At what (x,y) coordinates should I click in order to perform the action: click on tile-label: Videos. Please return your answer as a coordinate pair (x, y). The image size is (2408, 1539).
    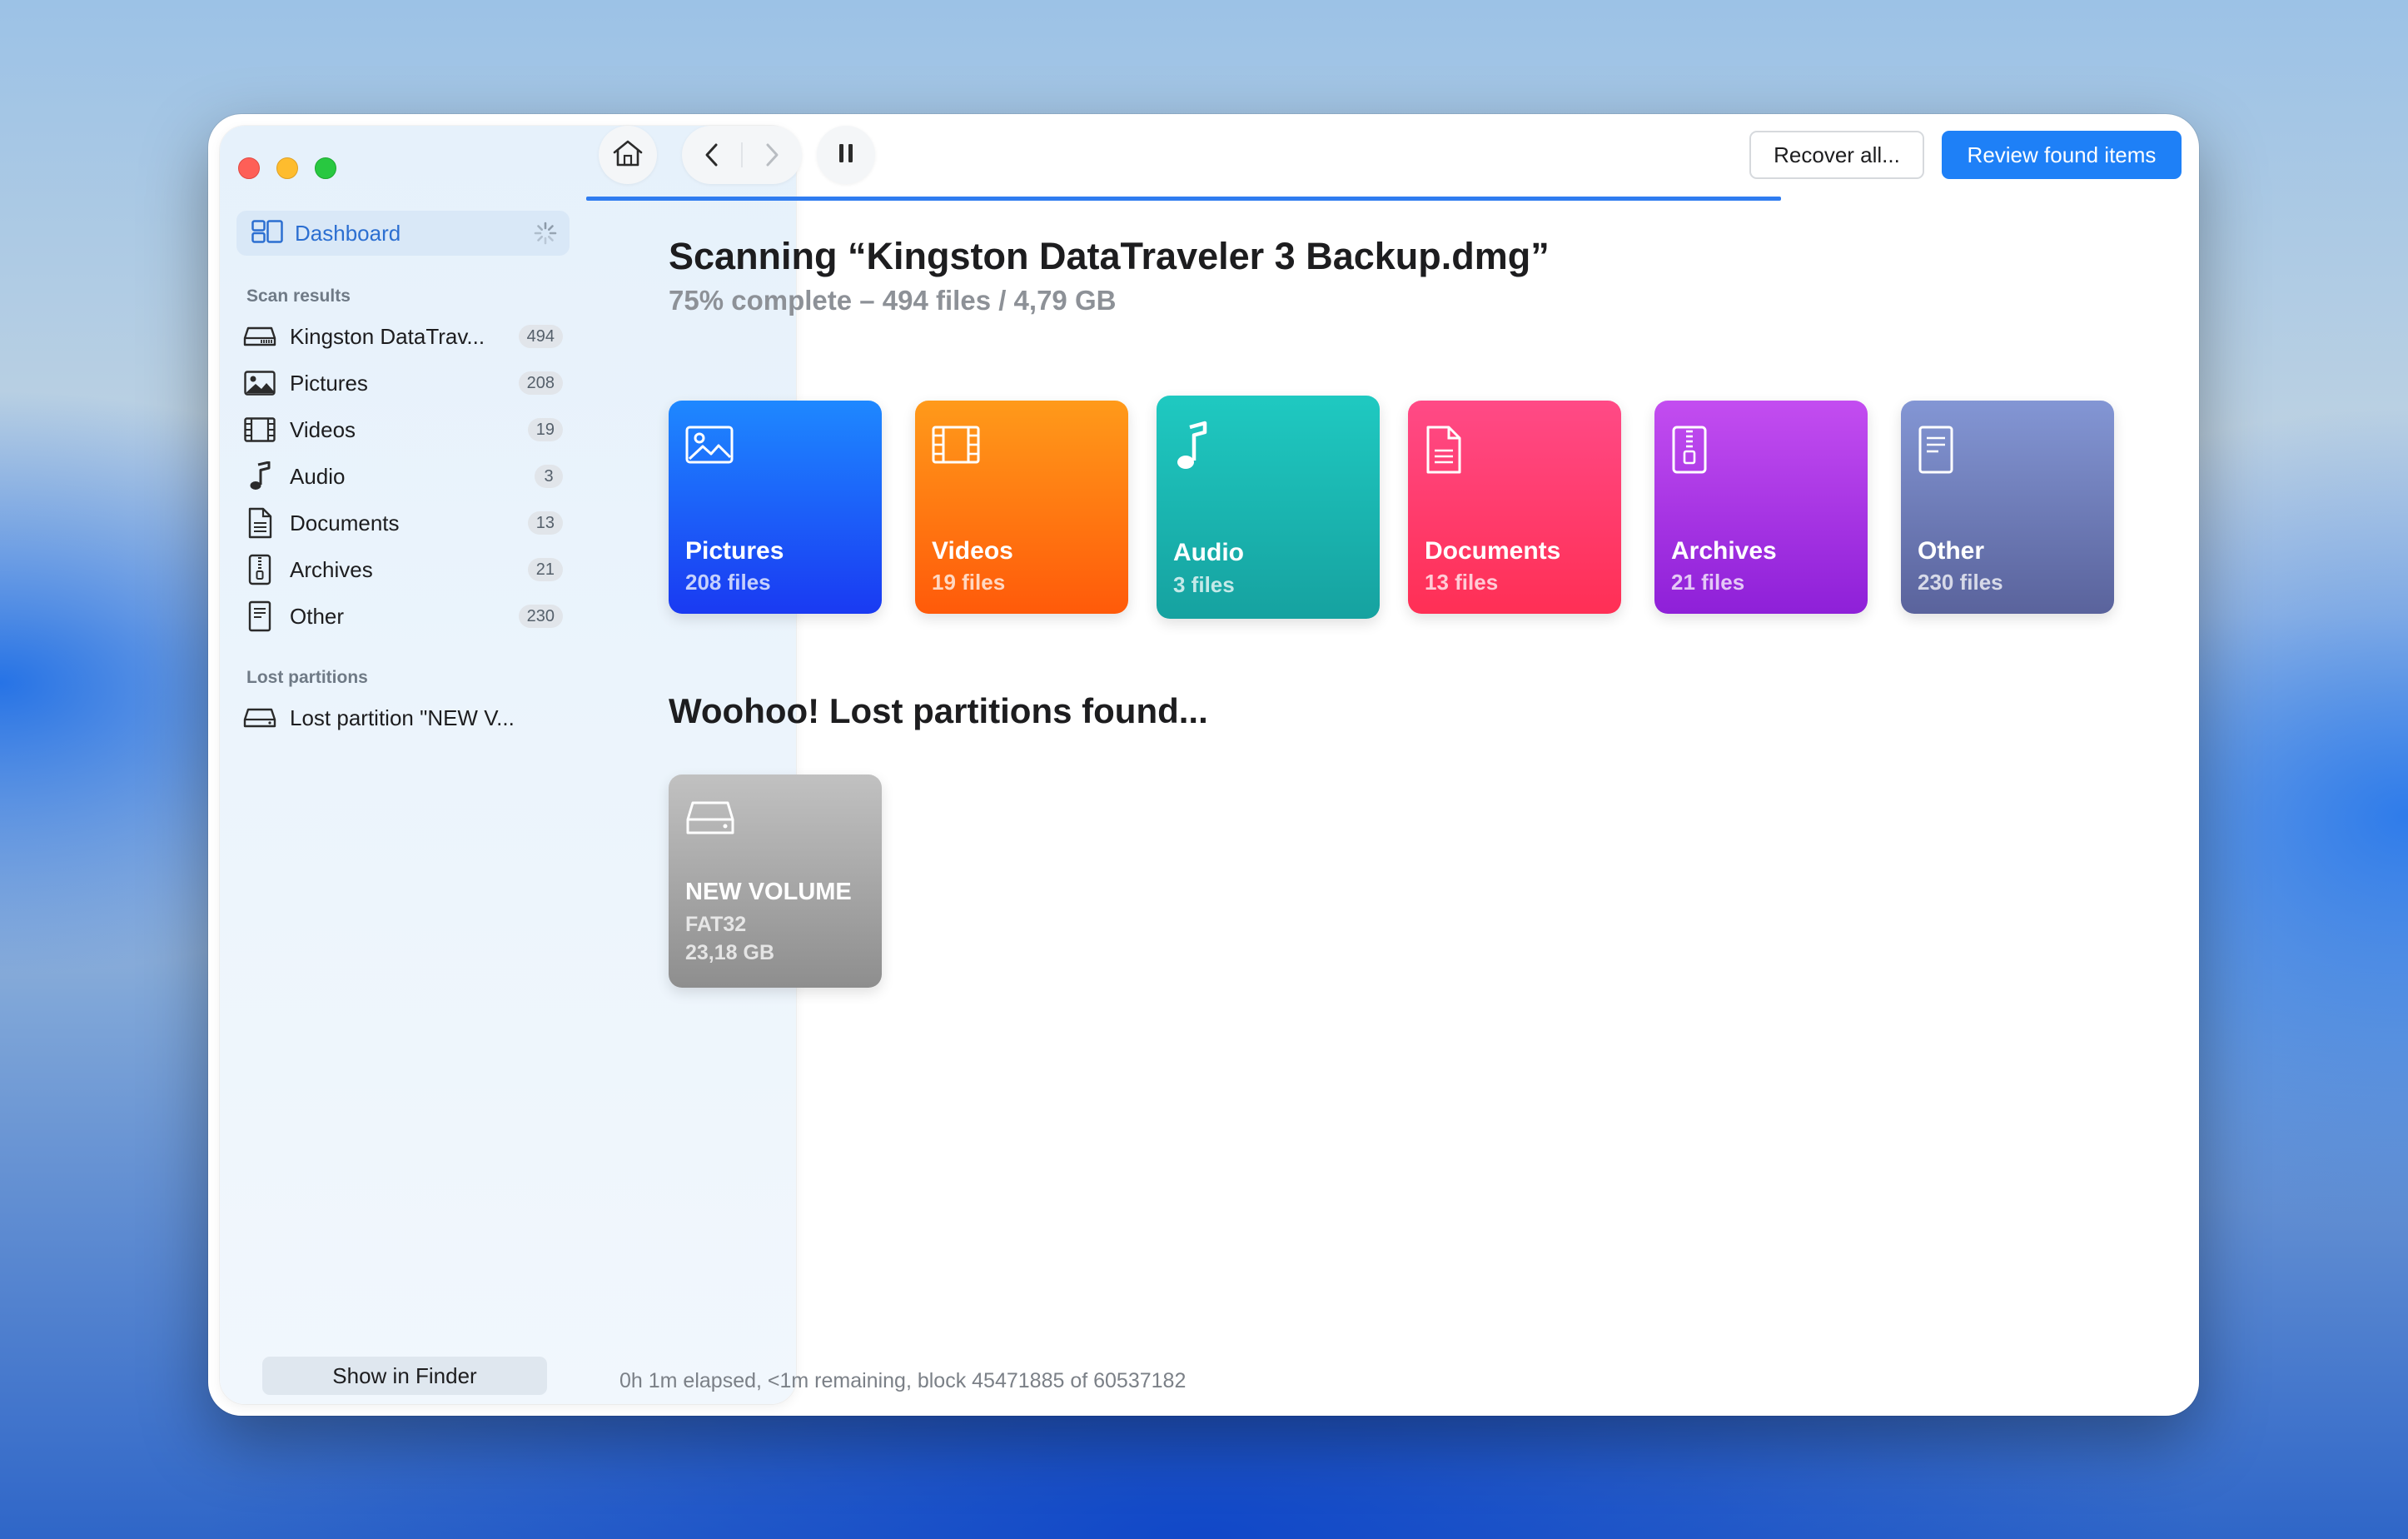
    Looking at the image, I should click on (972, 551).